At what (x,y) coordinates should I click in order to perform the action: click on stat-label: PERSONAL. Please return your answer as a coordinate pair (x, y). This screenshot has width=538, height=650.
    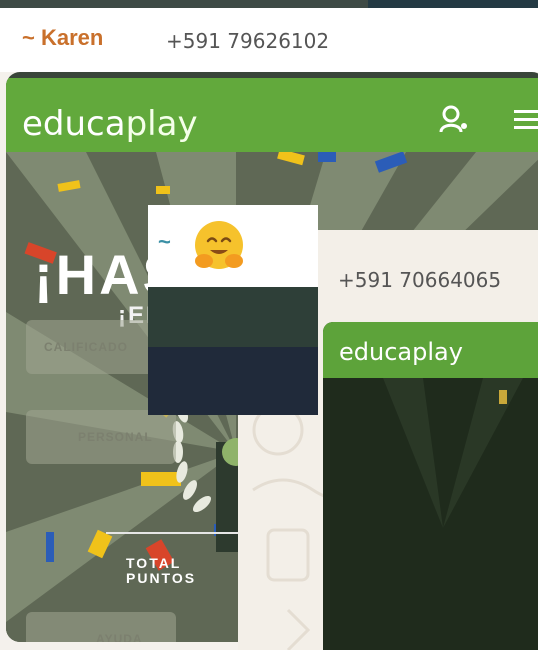
    Looking at the image, I should click on (115, 437).